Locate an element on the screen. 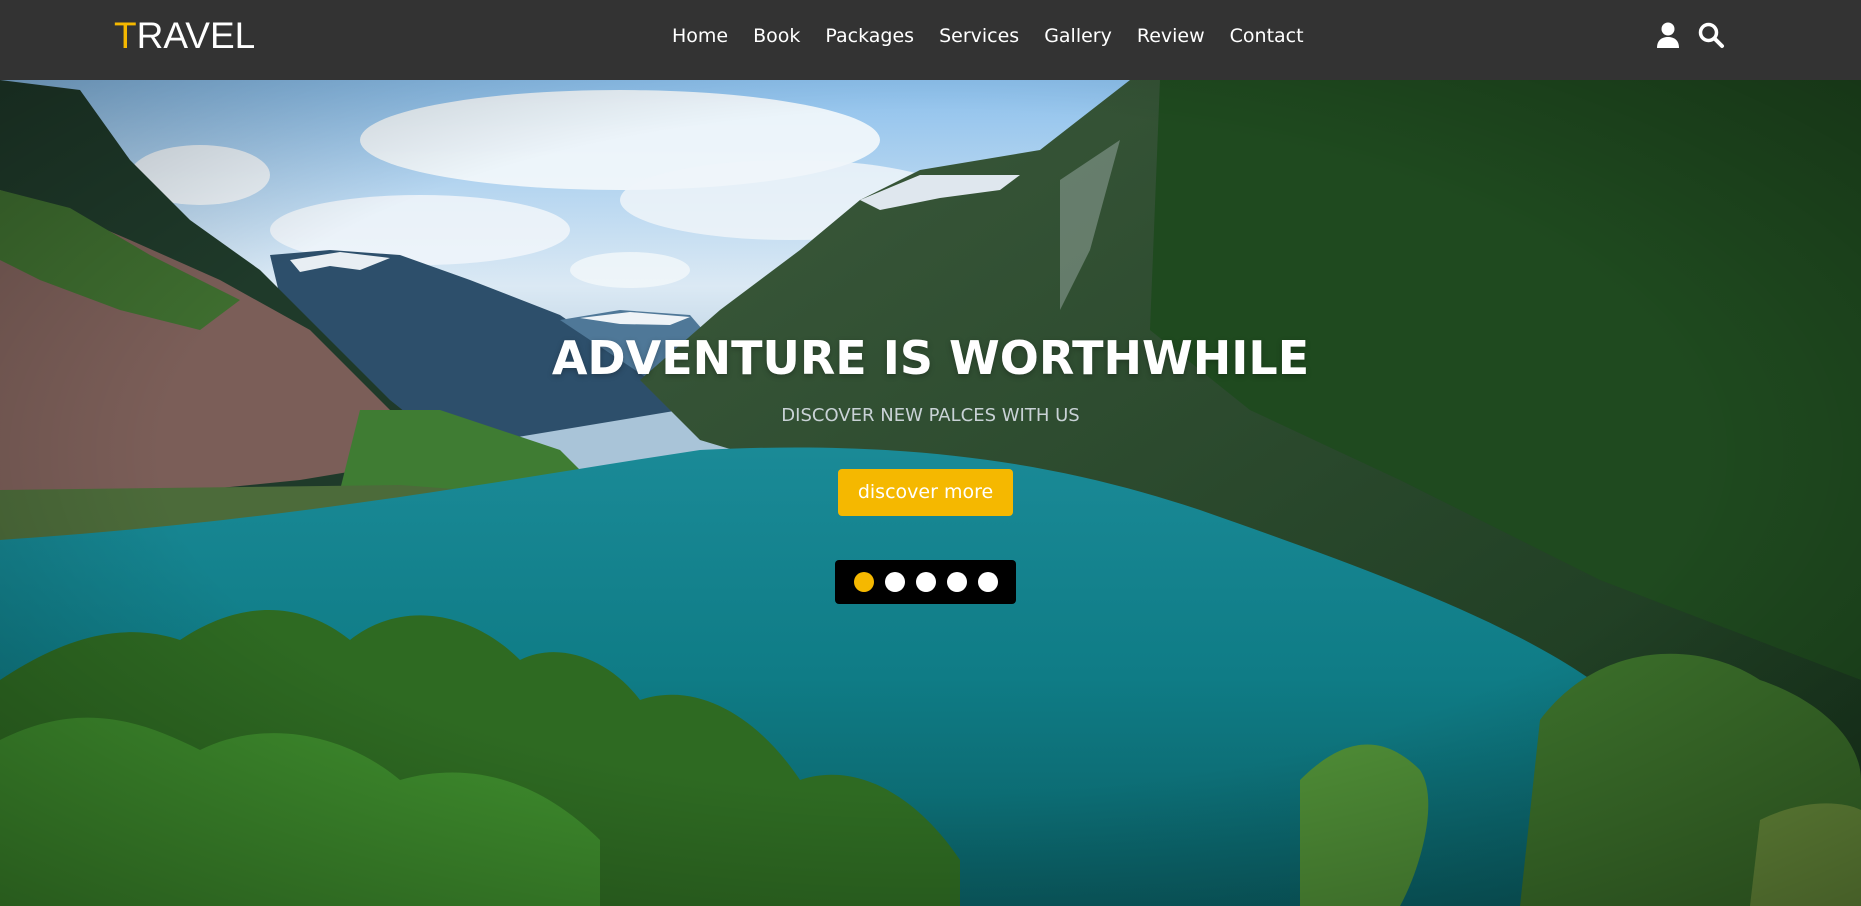  logo-text: RAVEL is located at coordinates (196, 35).